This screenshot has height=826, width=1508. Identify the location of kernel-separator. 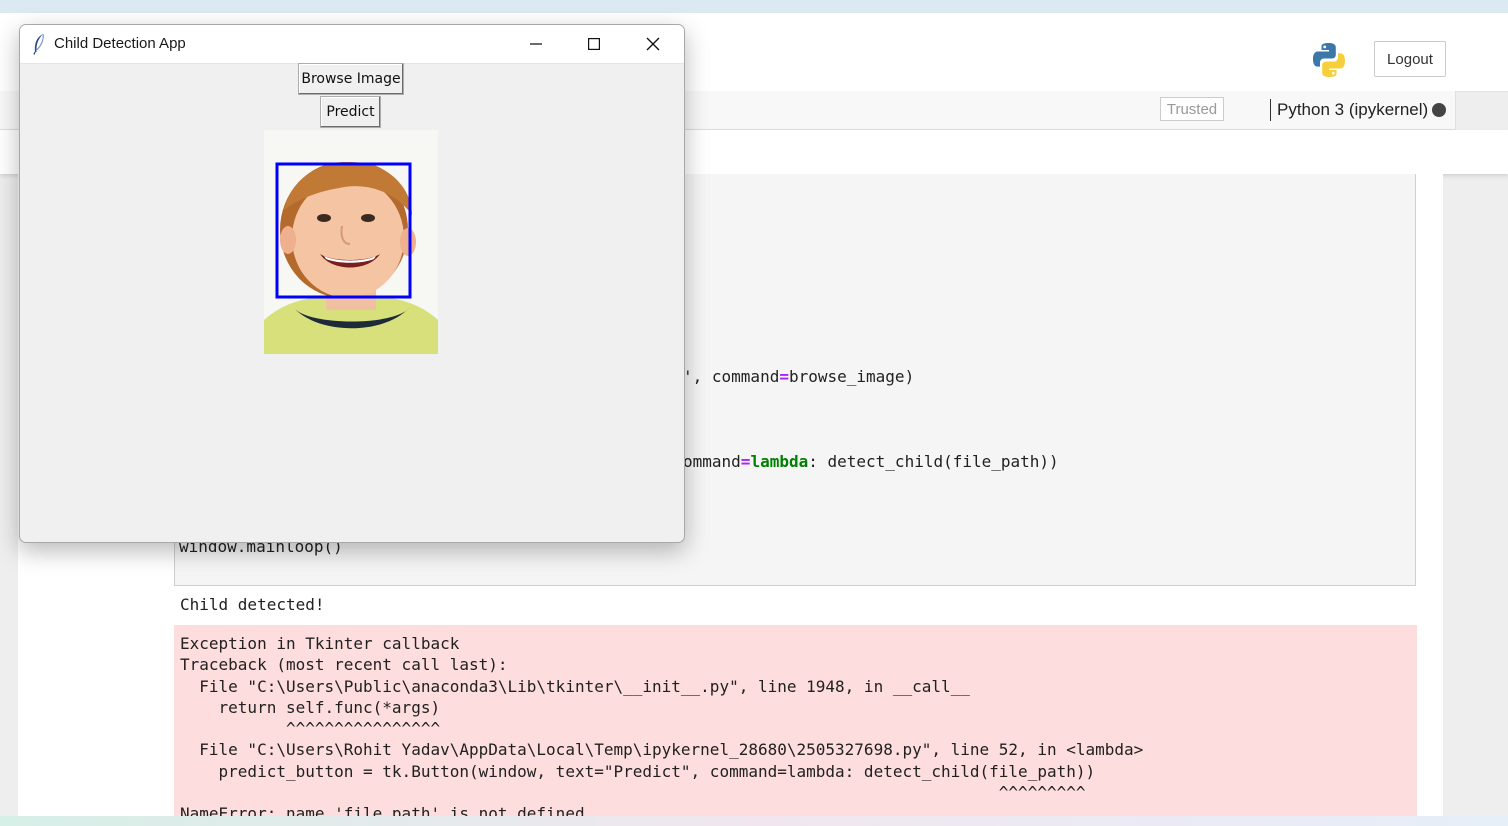
(1270, 110).